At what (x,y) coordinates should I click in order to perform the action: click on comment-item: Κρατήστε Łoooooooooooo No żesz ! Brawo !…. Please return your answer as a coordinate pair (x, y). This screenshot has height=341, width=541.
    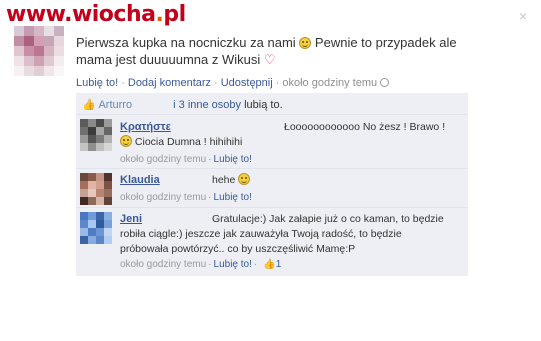
    Looking at the image, I should click on (272, 142).